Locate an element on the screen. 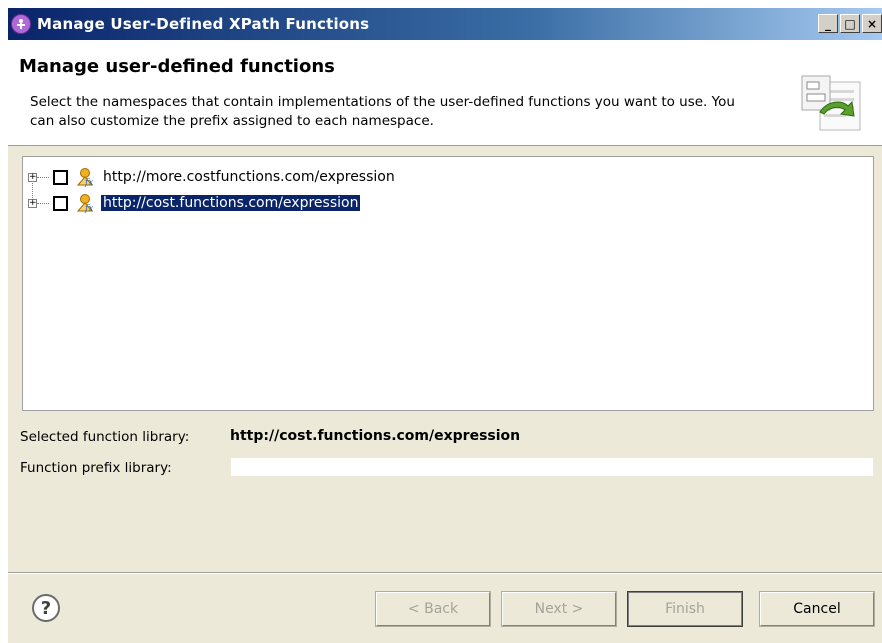 The image size is (882, 643). help-icon: ? is located at coordinates (46, 608).